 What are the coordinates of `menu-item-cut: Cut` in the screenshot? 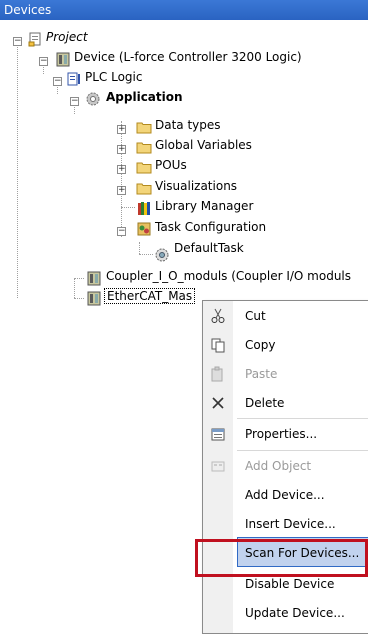 It's located at (285, 316).